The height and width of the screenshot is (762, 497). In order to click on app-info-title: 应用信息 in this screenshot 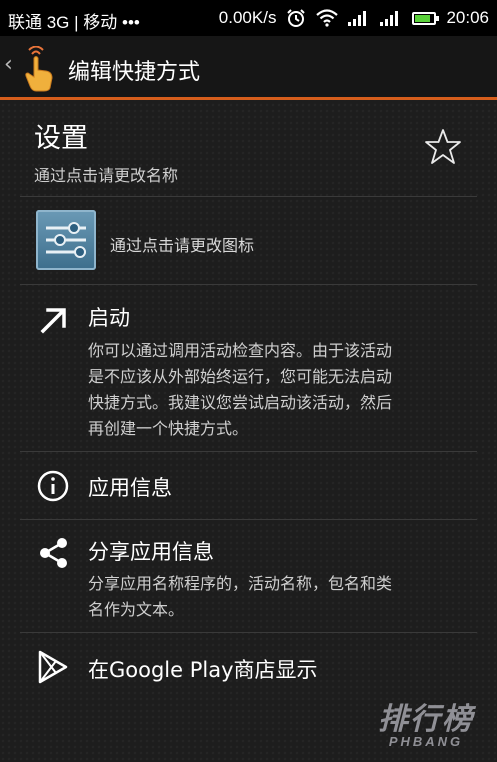, I will do `click(130, 488)`.